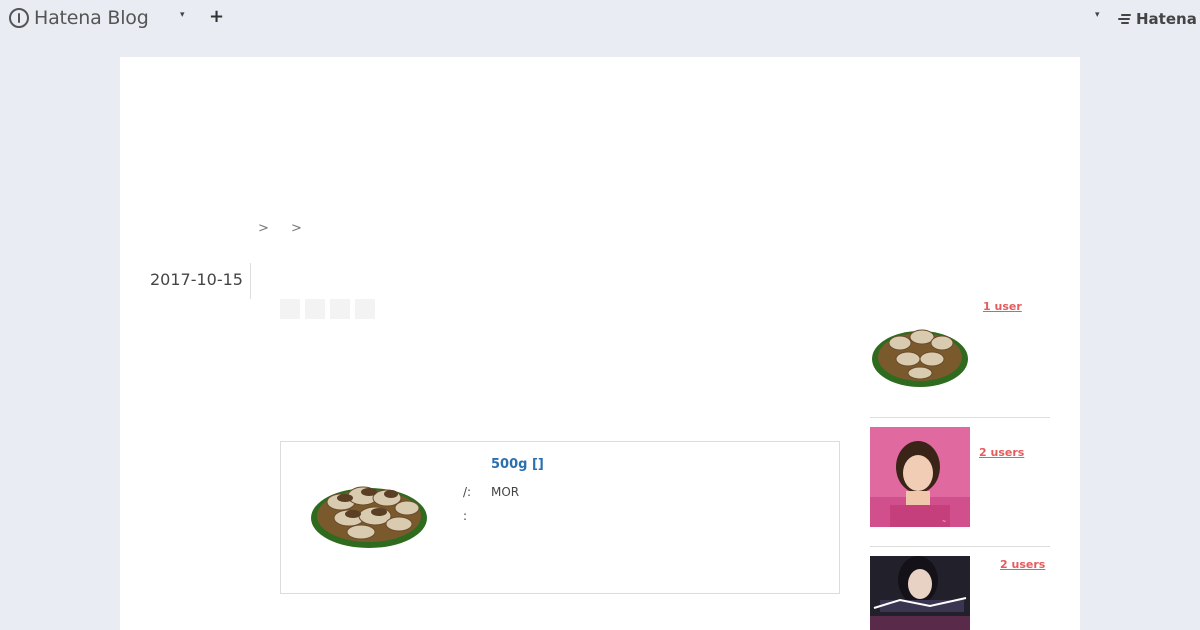 Image resolution: width=1200 pixels, height=630 pixels. Describe the element at coordinates (216, 17) in the screenshot. I see `add-entry-button: +` at that location.